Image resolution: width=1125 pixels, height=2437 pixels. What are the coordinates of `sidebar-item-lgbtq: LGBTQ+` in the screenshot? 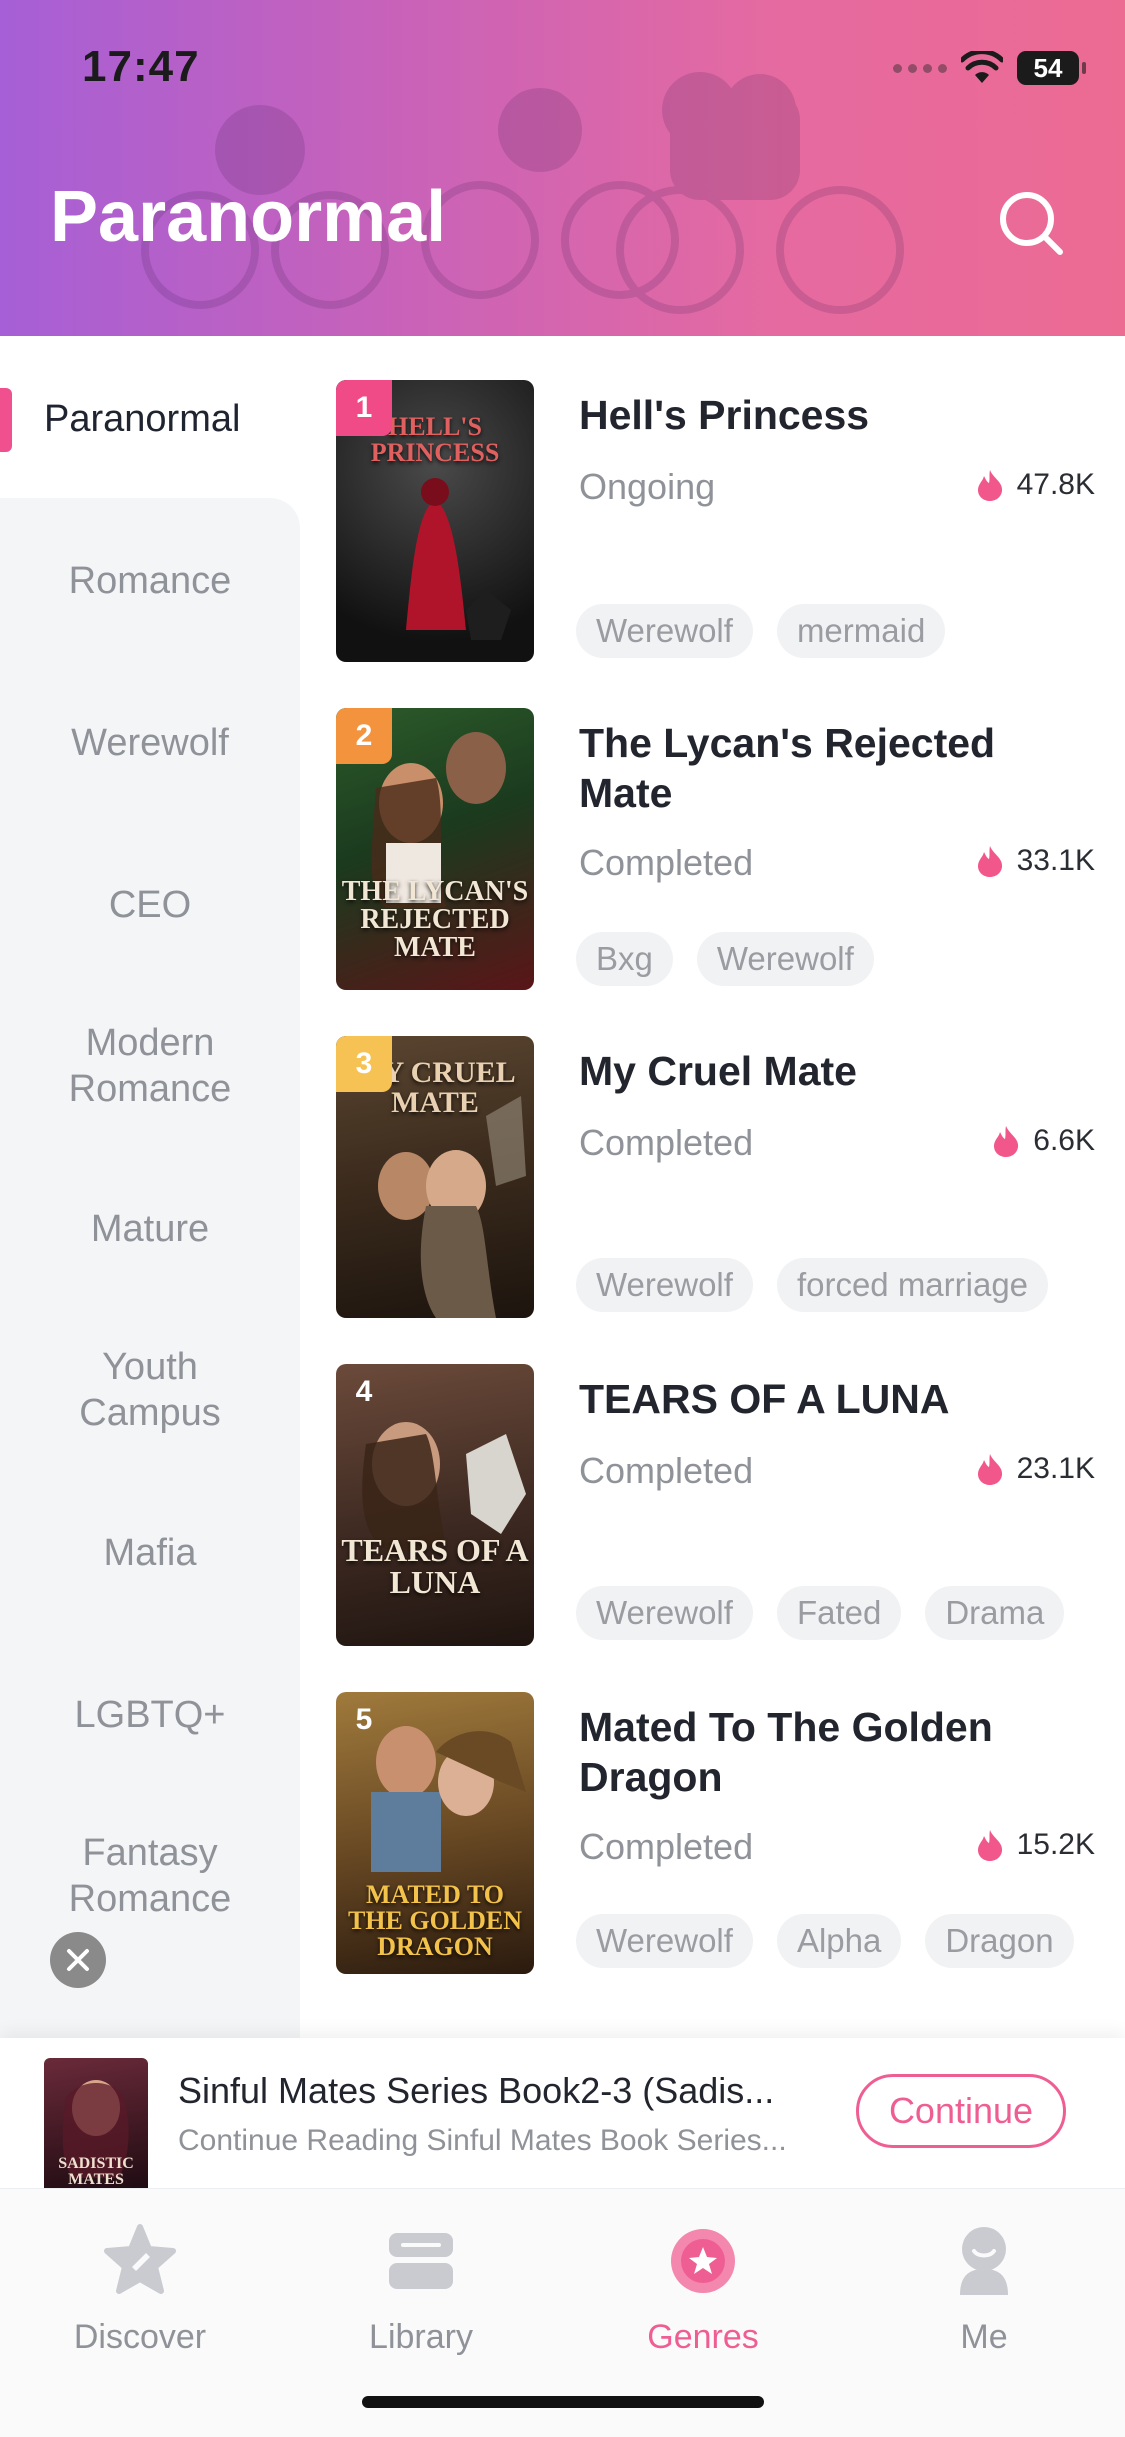 It's located at (150, 1715).